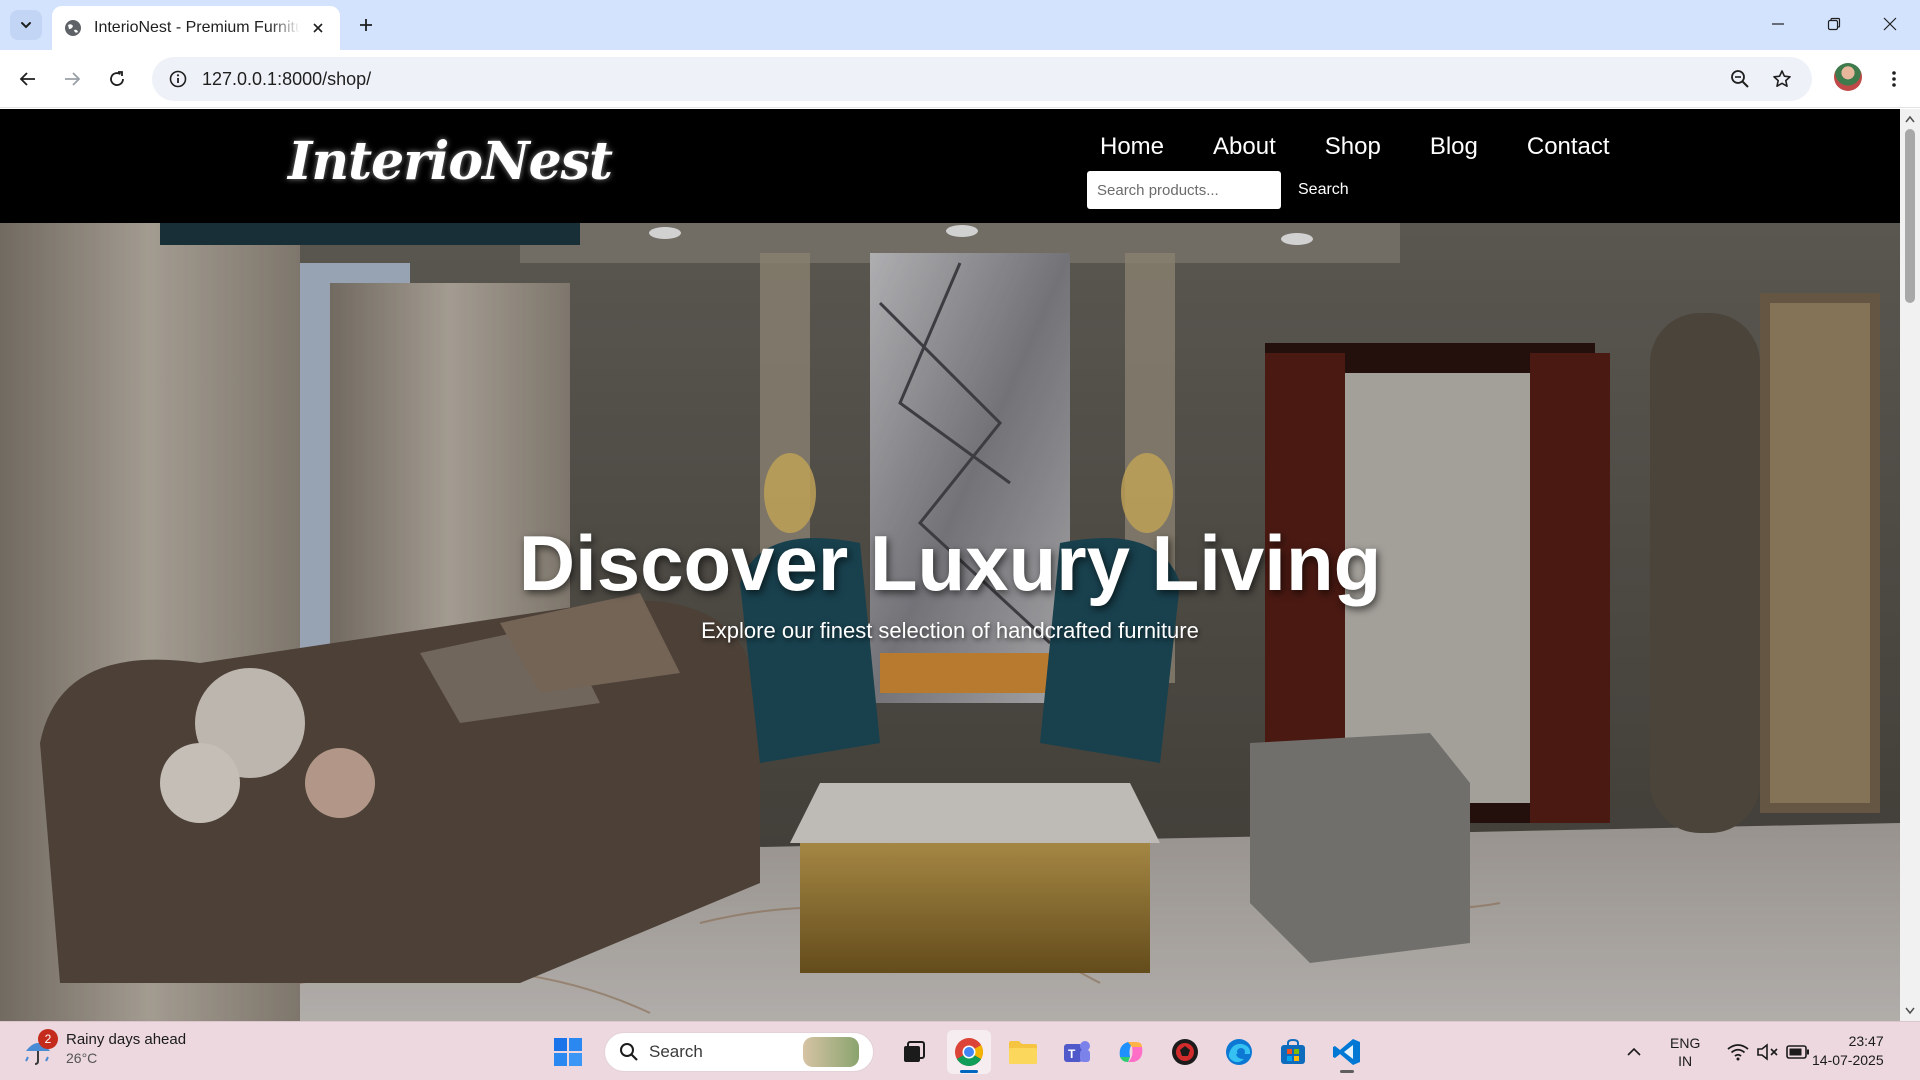 This screenshot has height=1080, width=1920. I want to click on chevron-up-icon, so click(1634, 1051).